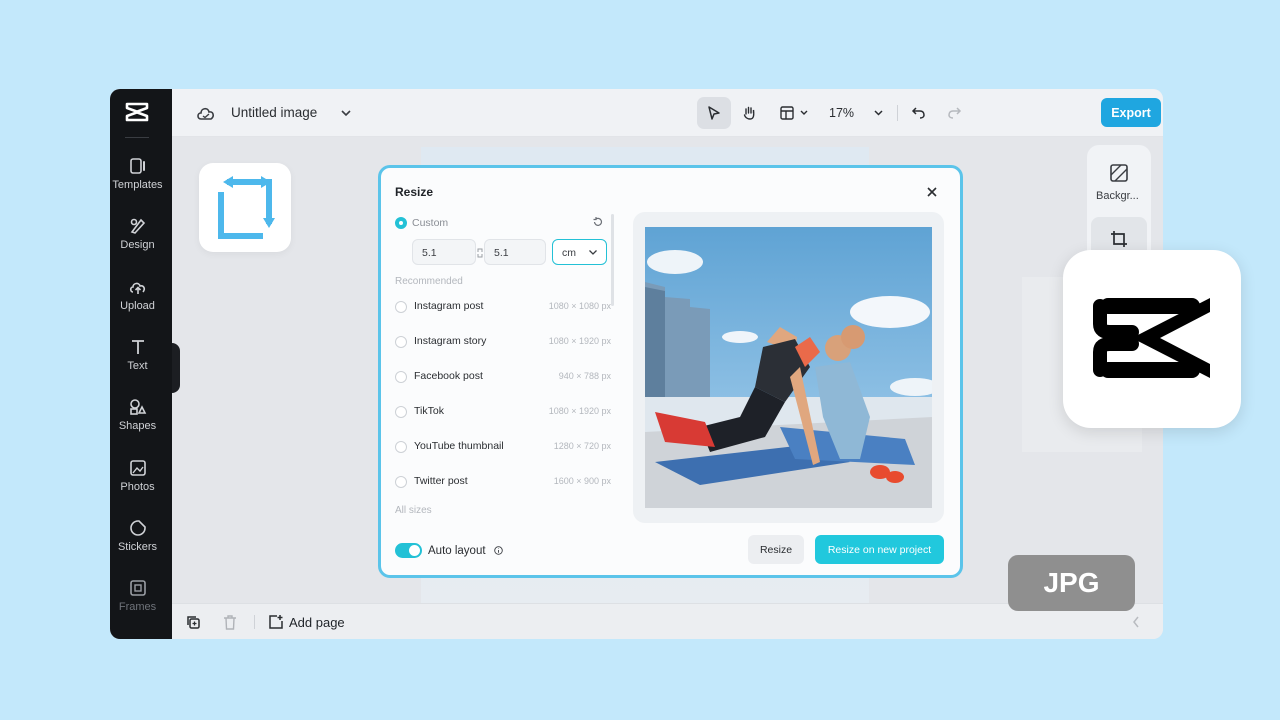  Describe the element at coordinates (429, 411) in the screenshot. I see `size-name: TikTok` at that location.